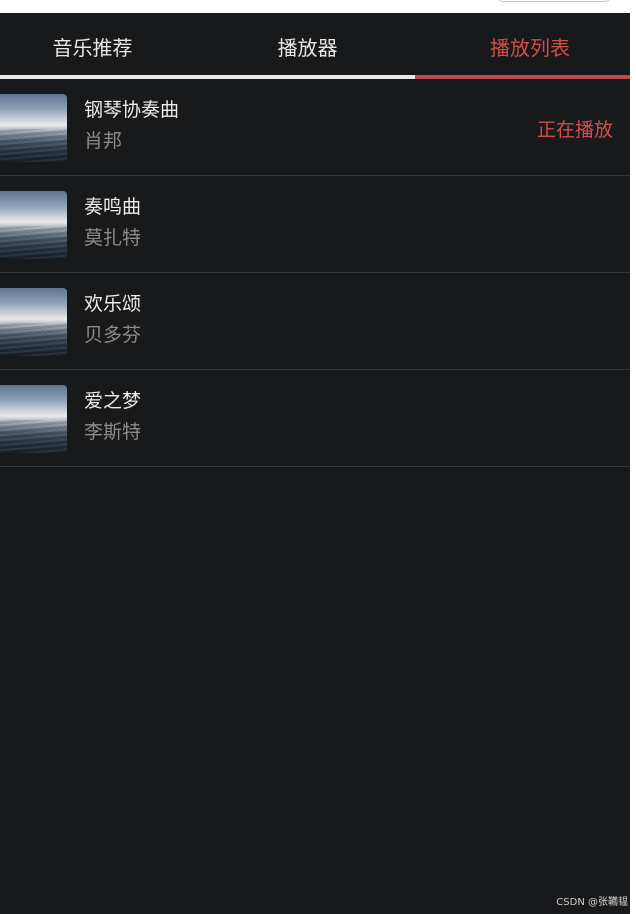  I want to click on top-pill, so click(554, 1).